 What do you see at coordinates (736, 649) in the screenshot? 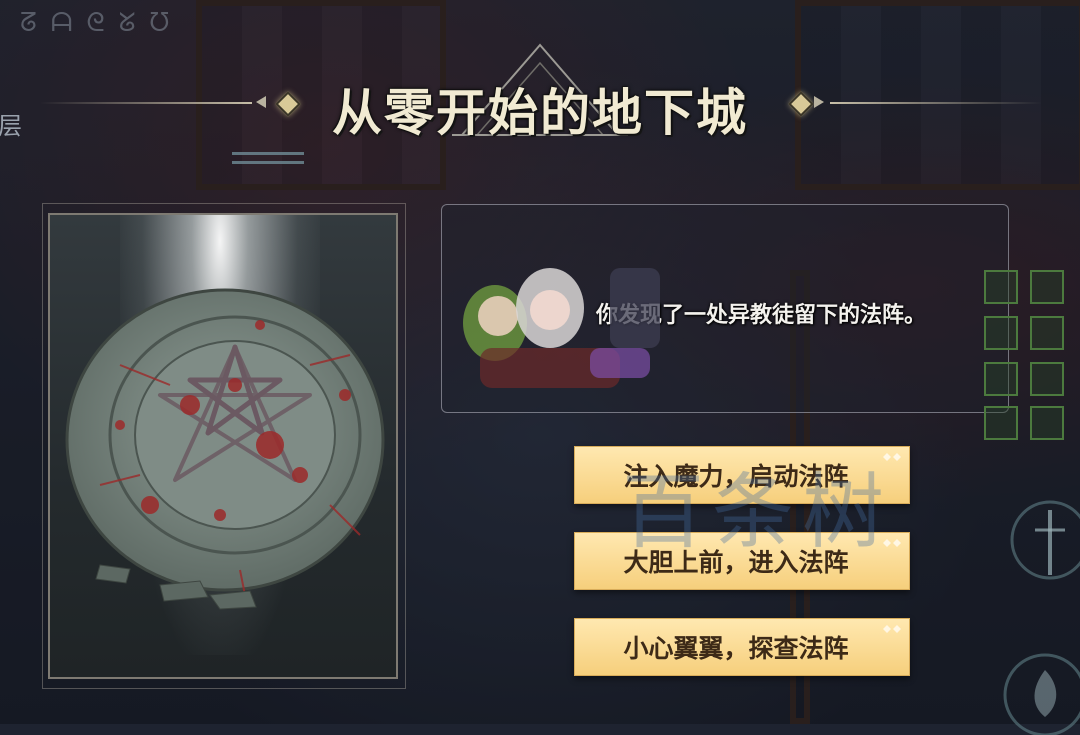
I see `choice-label: 小心翼翼，探查法阵` at bounding box center [736, 649].